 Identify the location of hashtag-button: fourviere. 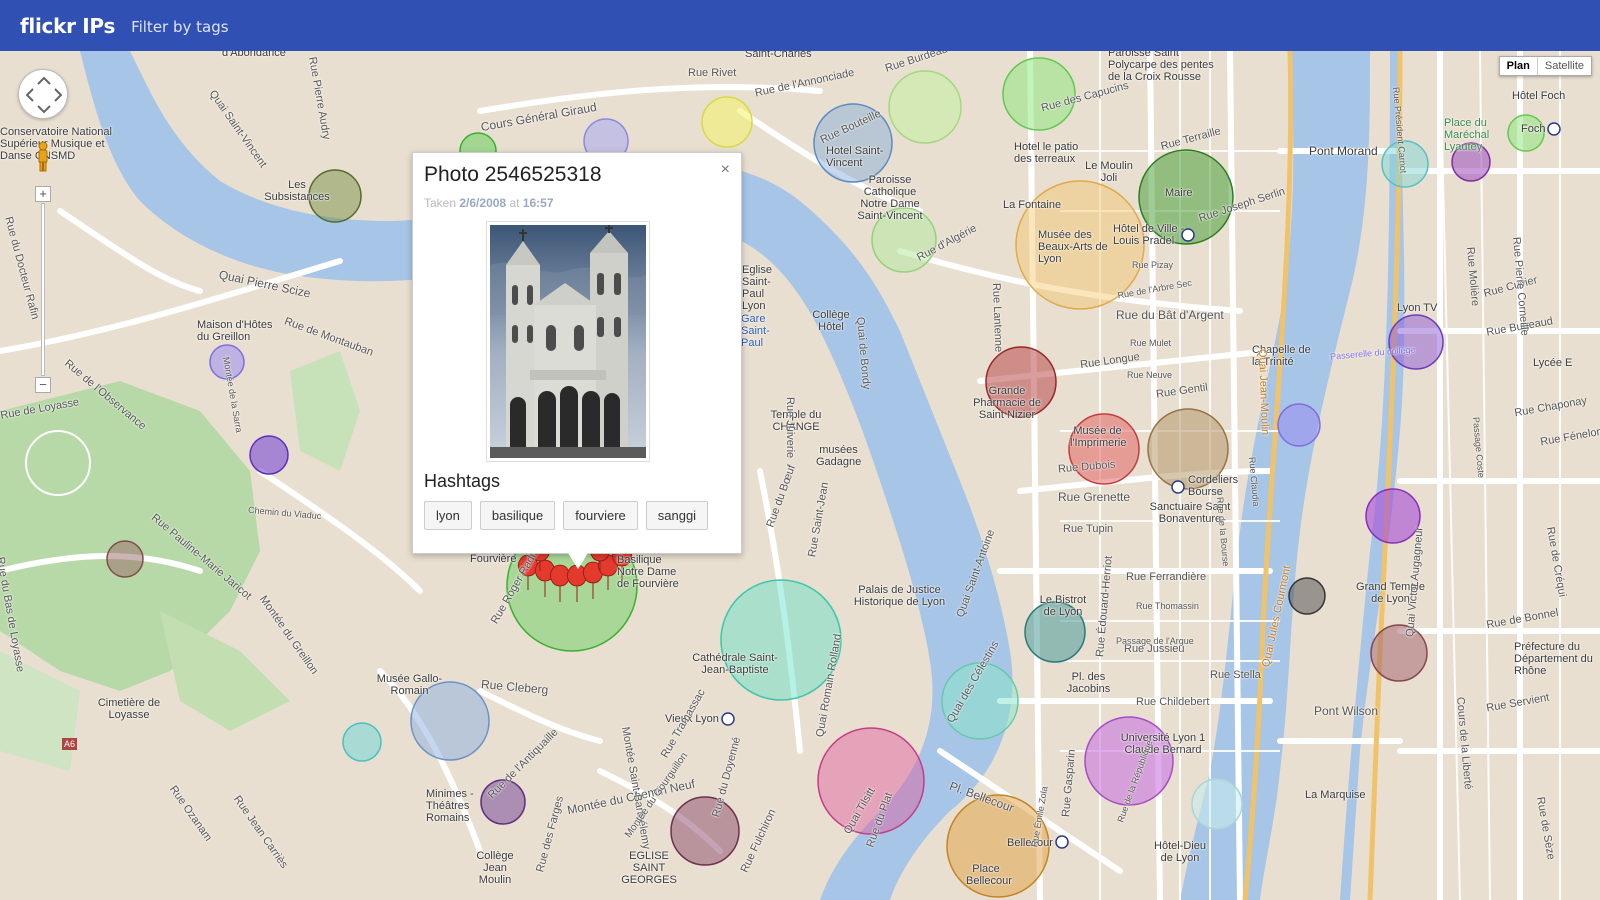
(600, 515).